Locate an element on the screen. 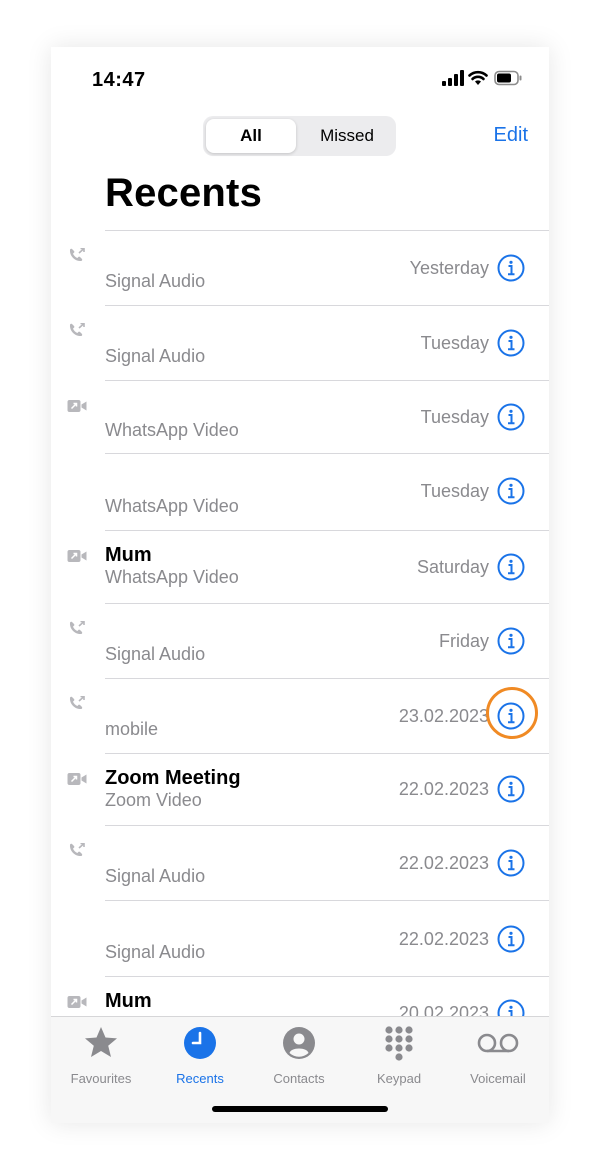  call-row: Zoom Meeting Zoom Video 22.02.2023 is located at coordinates (300, 789).